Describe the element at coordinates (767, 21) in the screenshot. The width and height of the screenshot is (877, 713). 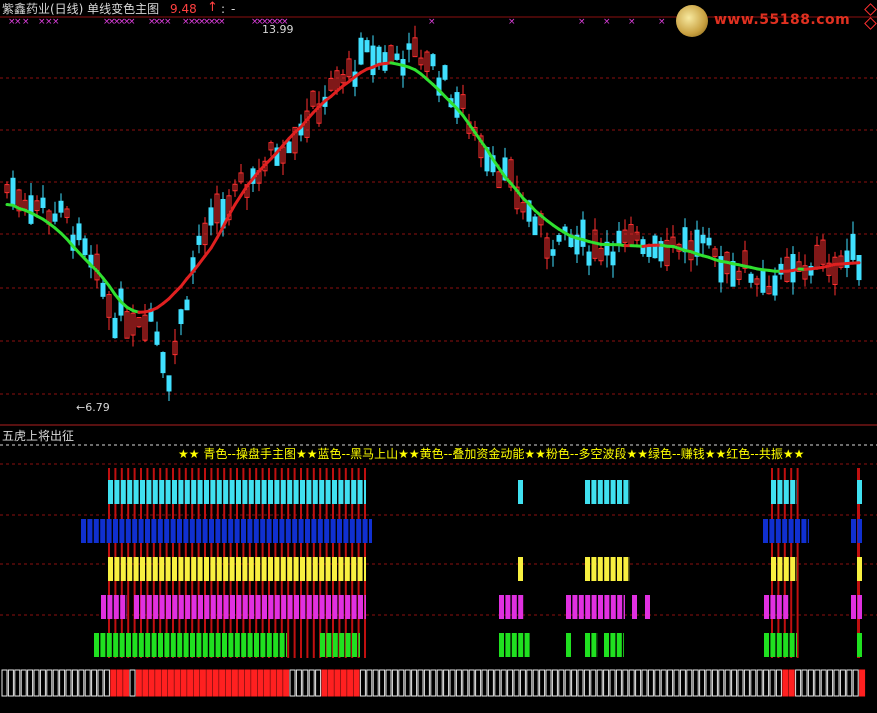
I see `site-logo: www.55188.com` at that location.